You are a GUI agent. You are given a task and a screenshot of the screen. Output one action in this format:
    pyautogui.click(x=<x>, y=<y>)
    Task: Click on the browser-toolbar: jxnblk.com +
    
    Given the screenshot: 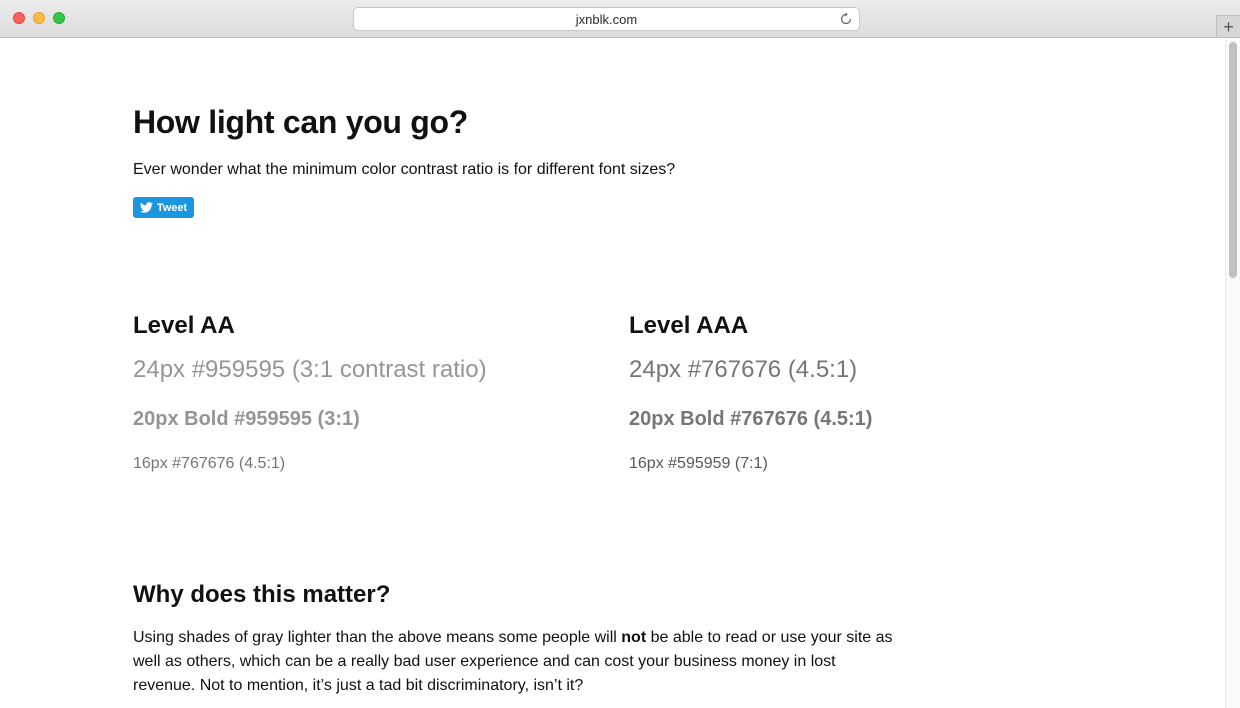 What is the action you would take?
    pyautogui.click(x=620, y=19)
    